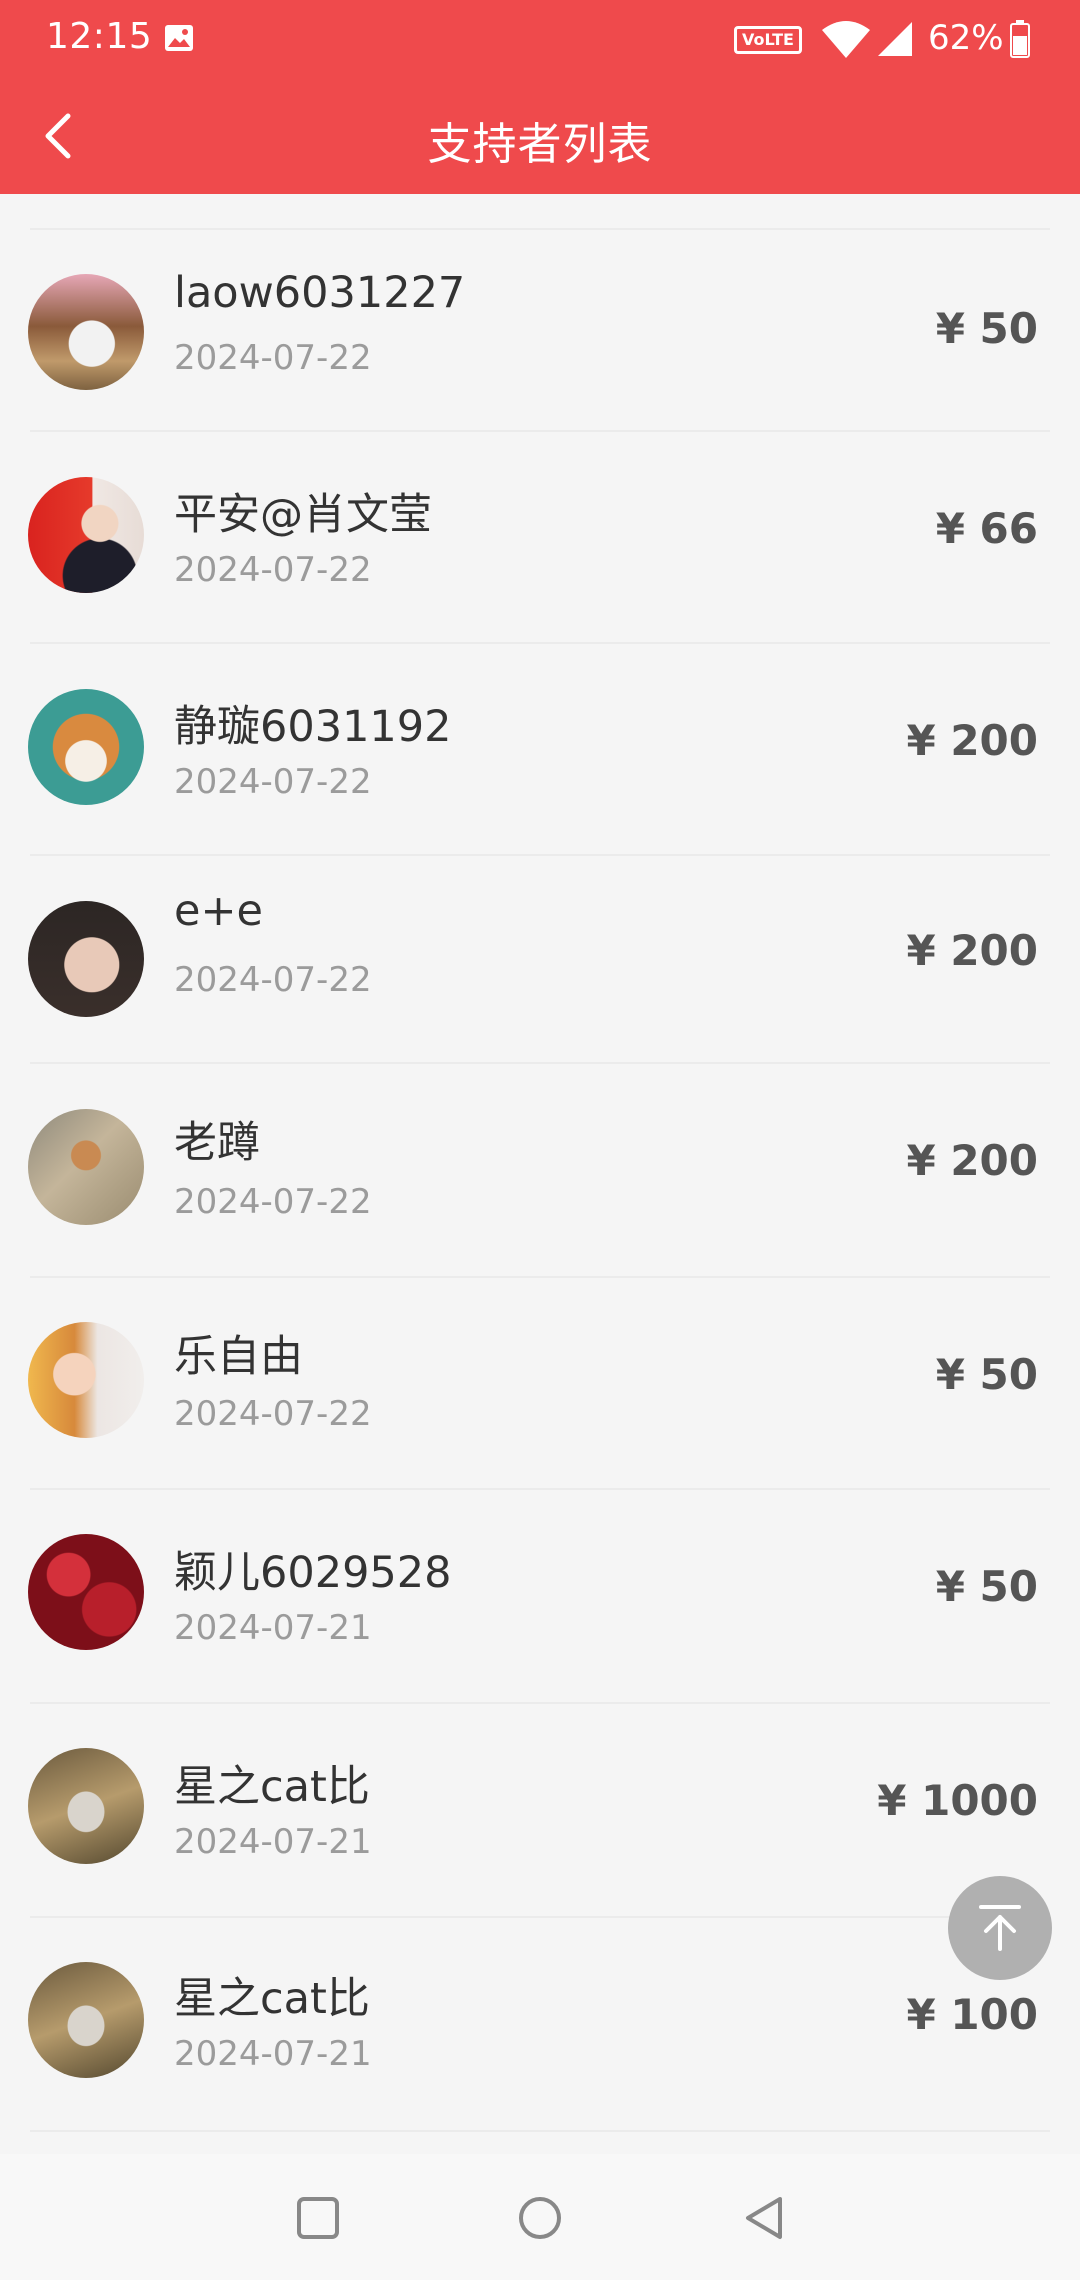 This screenshot has width=1080, height=2280. Describe the element at coordinates (179, 38) in the screenshot. I see `gallery-icon` at that location.